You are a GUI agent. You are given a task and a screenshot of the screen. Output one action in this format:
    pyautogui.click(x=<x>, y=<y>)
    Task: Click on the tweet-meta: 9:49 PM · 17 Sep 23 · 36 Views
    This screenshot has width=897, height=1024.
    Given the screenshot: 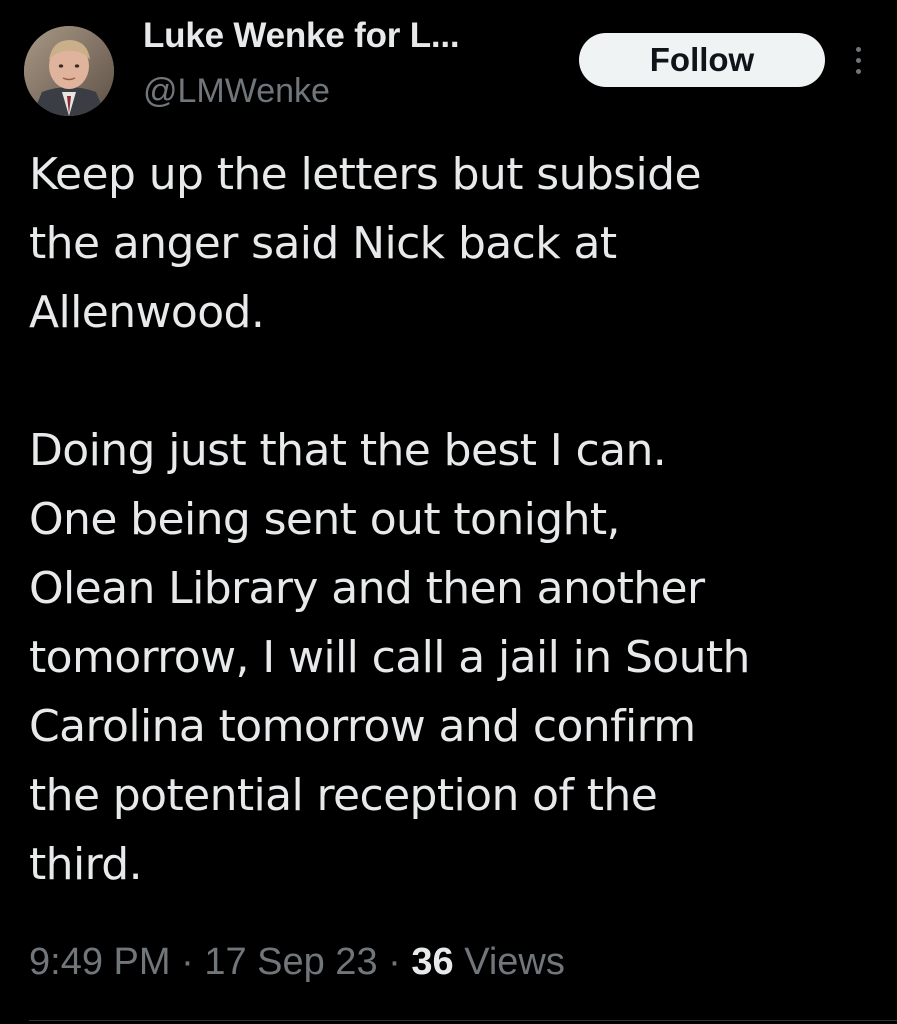 What is the action you would take?
    pyautogui.click(x=297, y=962)
    